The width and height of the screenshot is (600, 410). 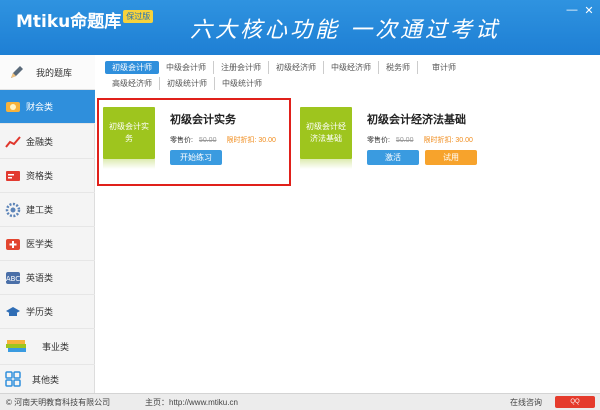 What do you see at coordinates (296, 67) in the screenshot?
I see `tab-junior-economist: 初级经济师` at bounding box center [296, 67].